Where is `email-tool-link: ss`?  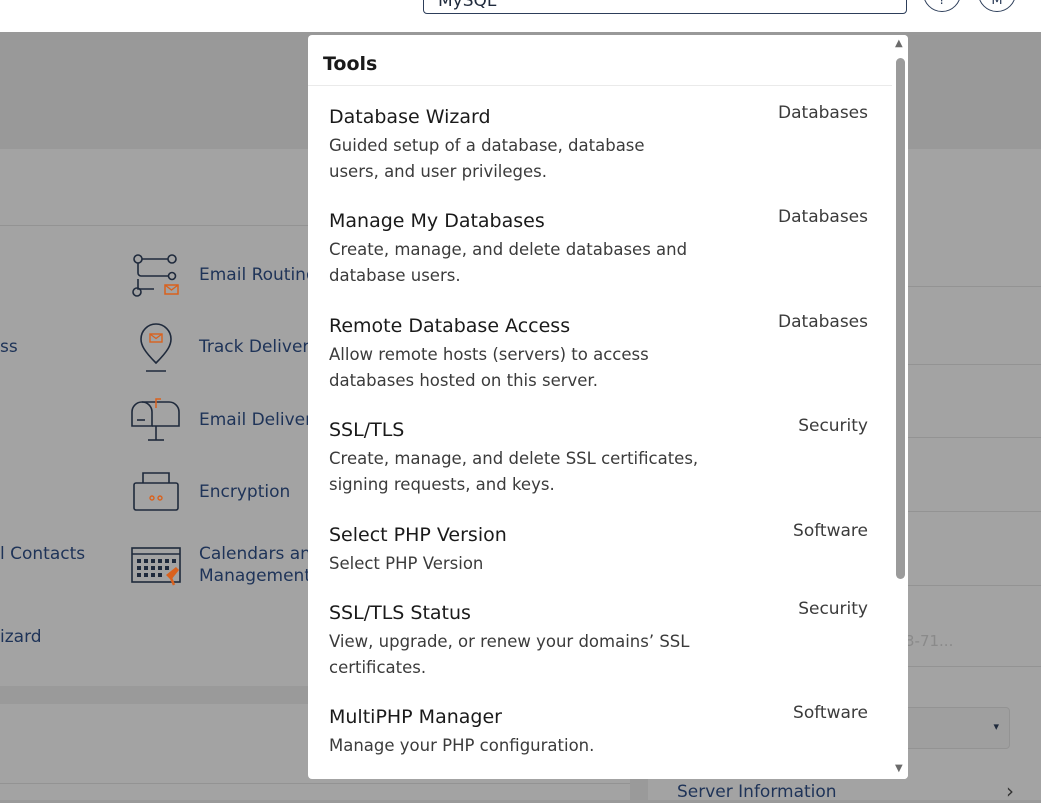
email-tool-link: ss is located at coordinates (9, 347).